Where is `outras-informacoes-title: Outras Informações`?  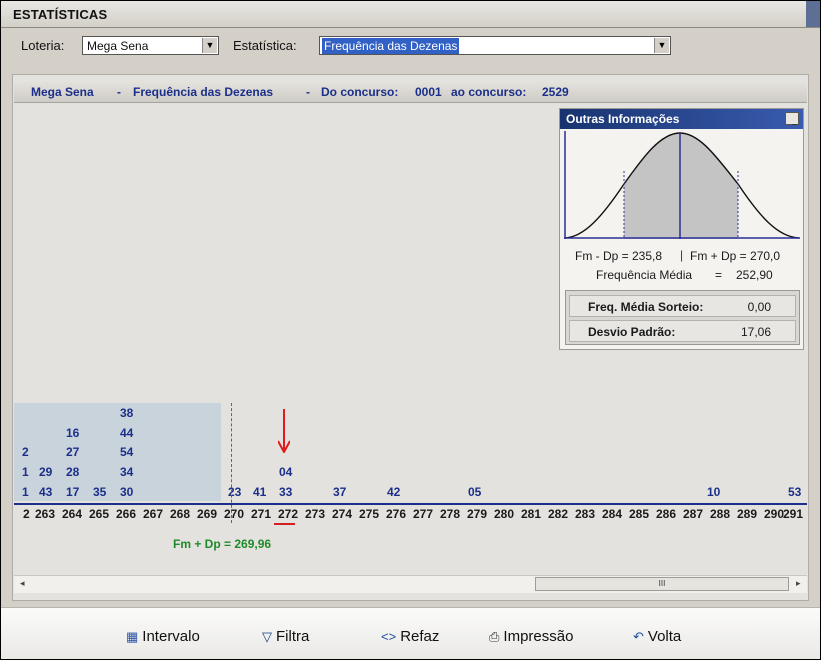 outras-informacoes-title: Outras Informações is located at coordinates (623, 119).